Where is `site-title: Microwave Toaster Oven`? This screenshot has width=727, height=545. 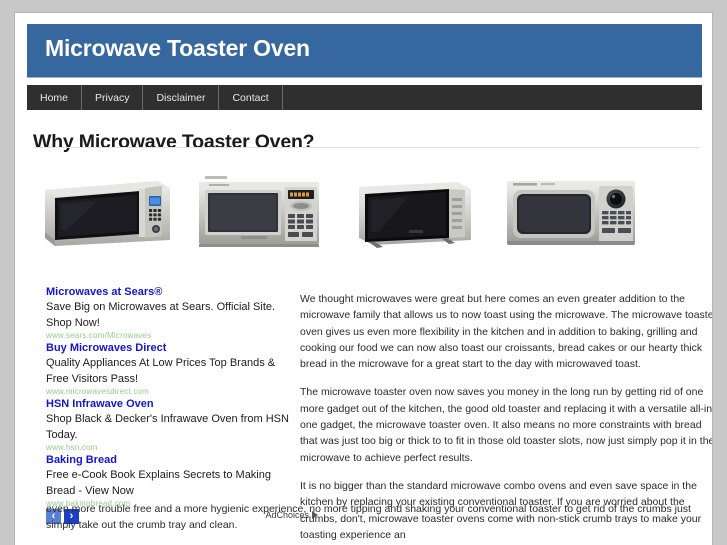 site-title: Microwave Toaster Oven is located at coordinates (177, 48).